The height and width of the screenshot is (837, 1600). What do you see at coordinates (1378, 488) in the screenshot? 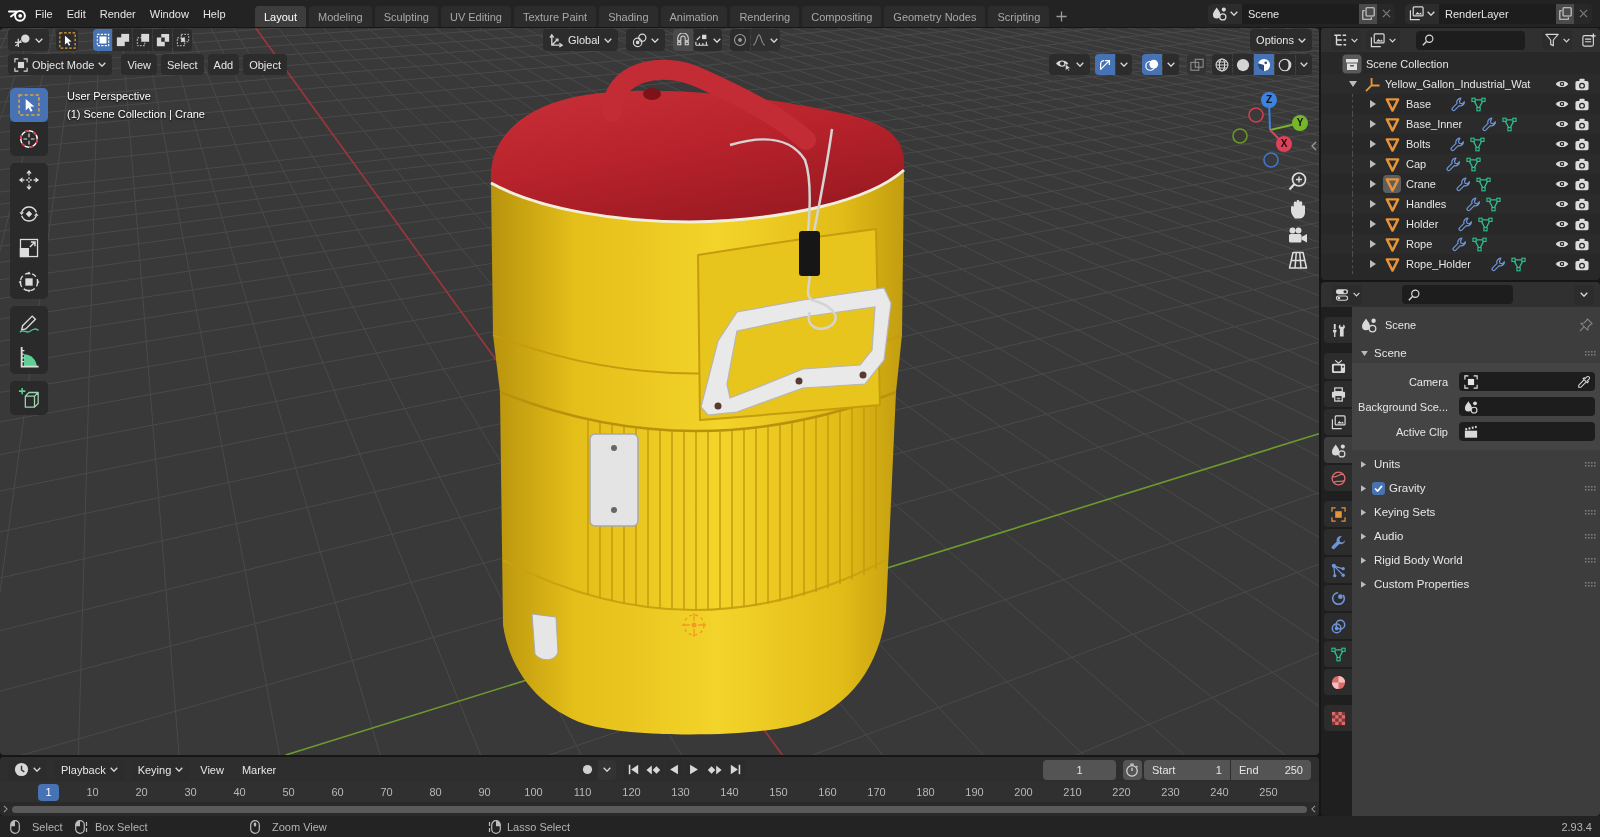
I see `checkbox` at bounding box center [1378, 488].